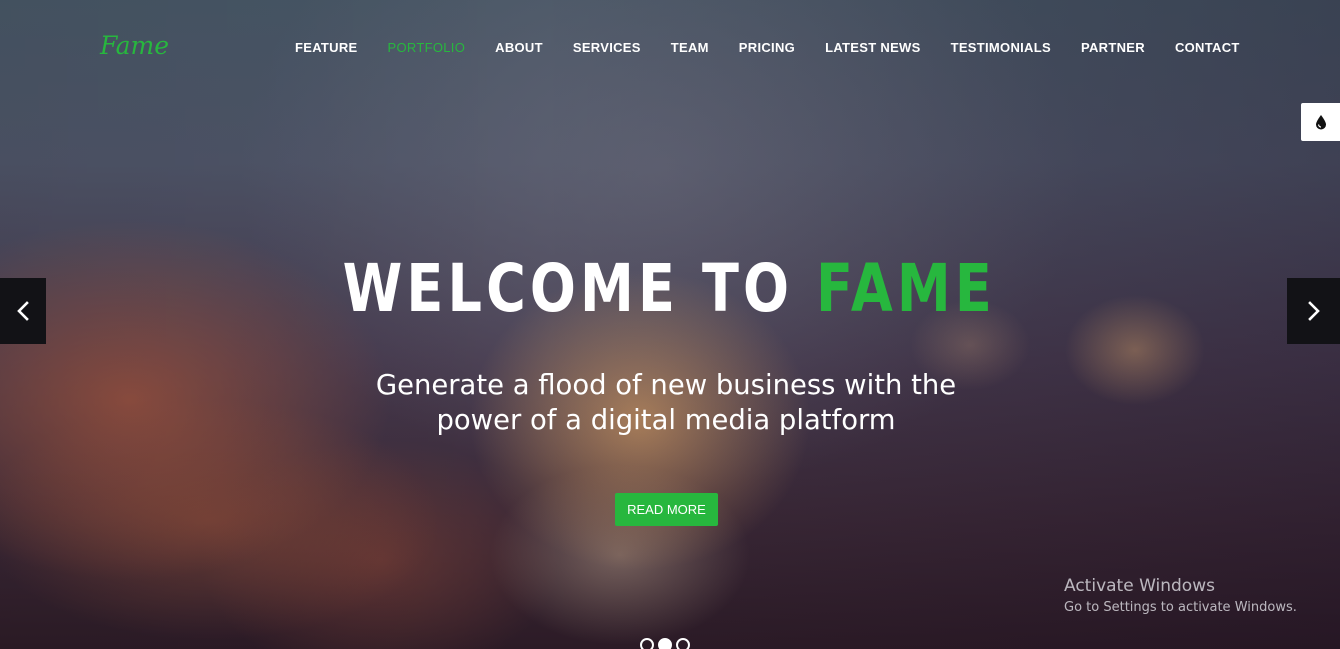 This screenshot has width=1340, height=649. Describe the element at coordinates (1207, 47) in the screenshot. I see `nav-item-contact: CONTACT` at that location.